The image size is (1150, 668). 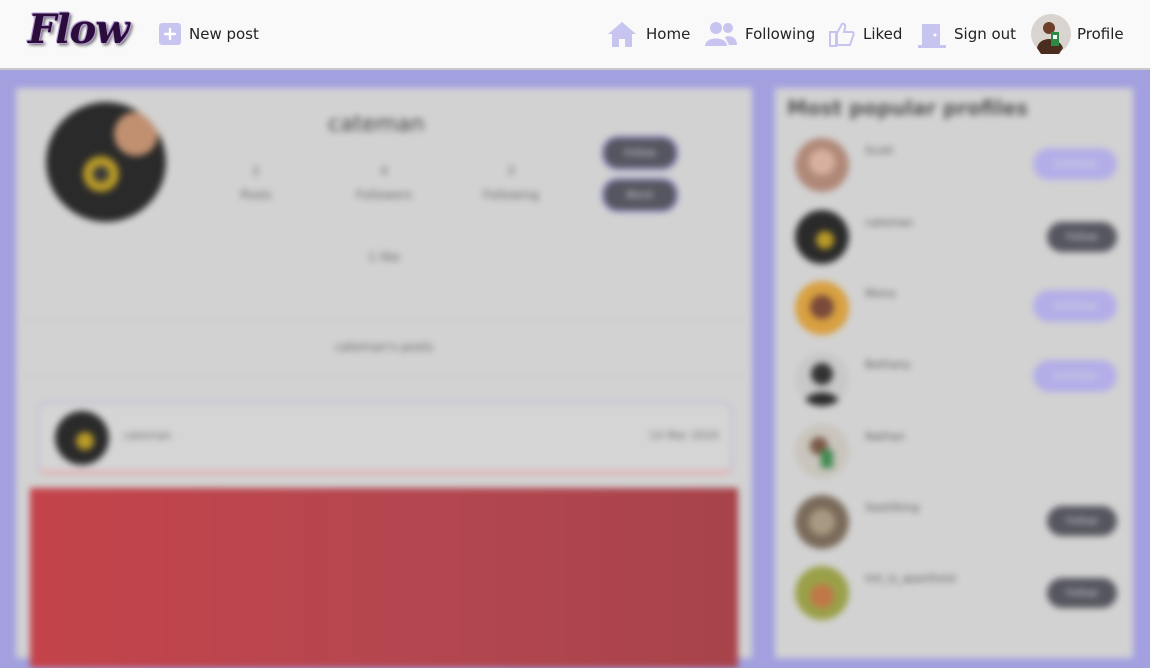 What do you see at coordinates (880, 293) in the screenshot?
I see `profile-row-name: Moira` at bounding box center [880, 293].